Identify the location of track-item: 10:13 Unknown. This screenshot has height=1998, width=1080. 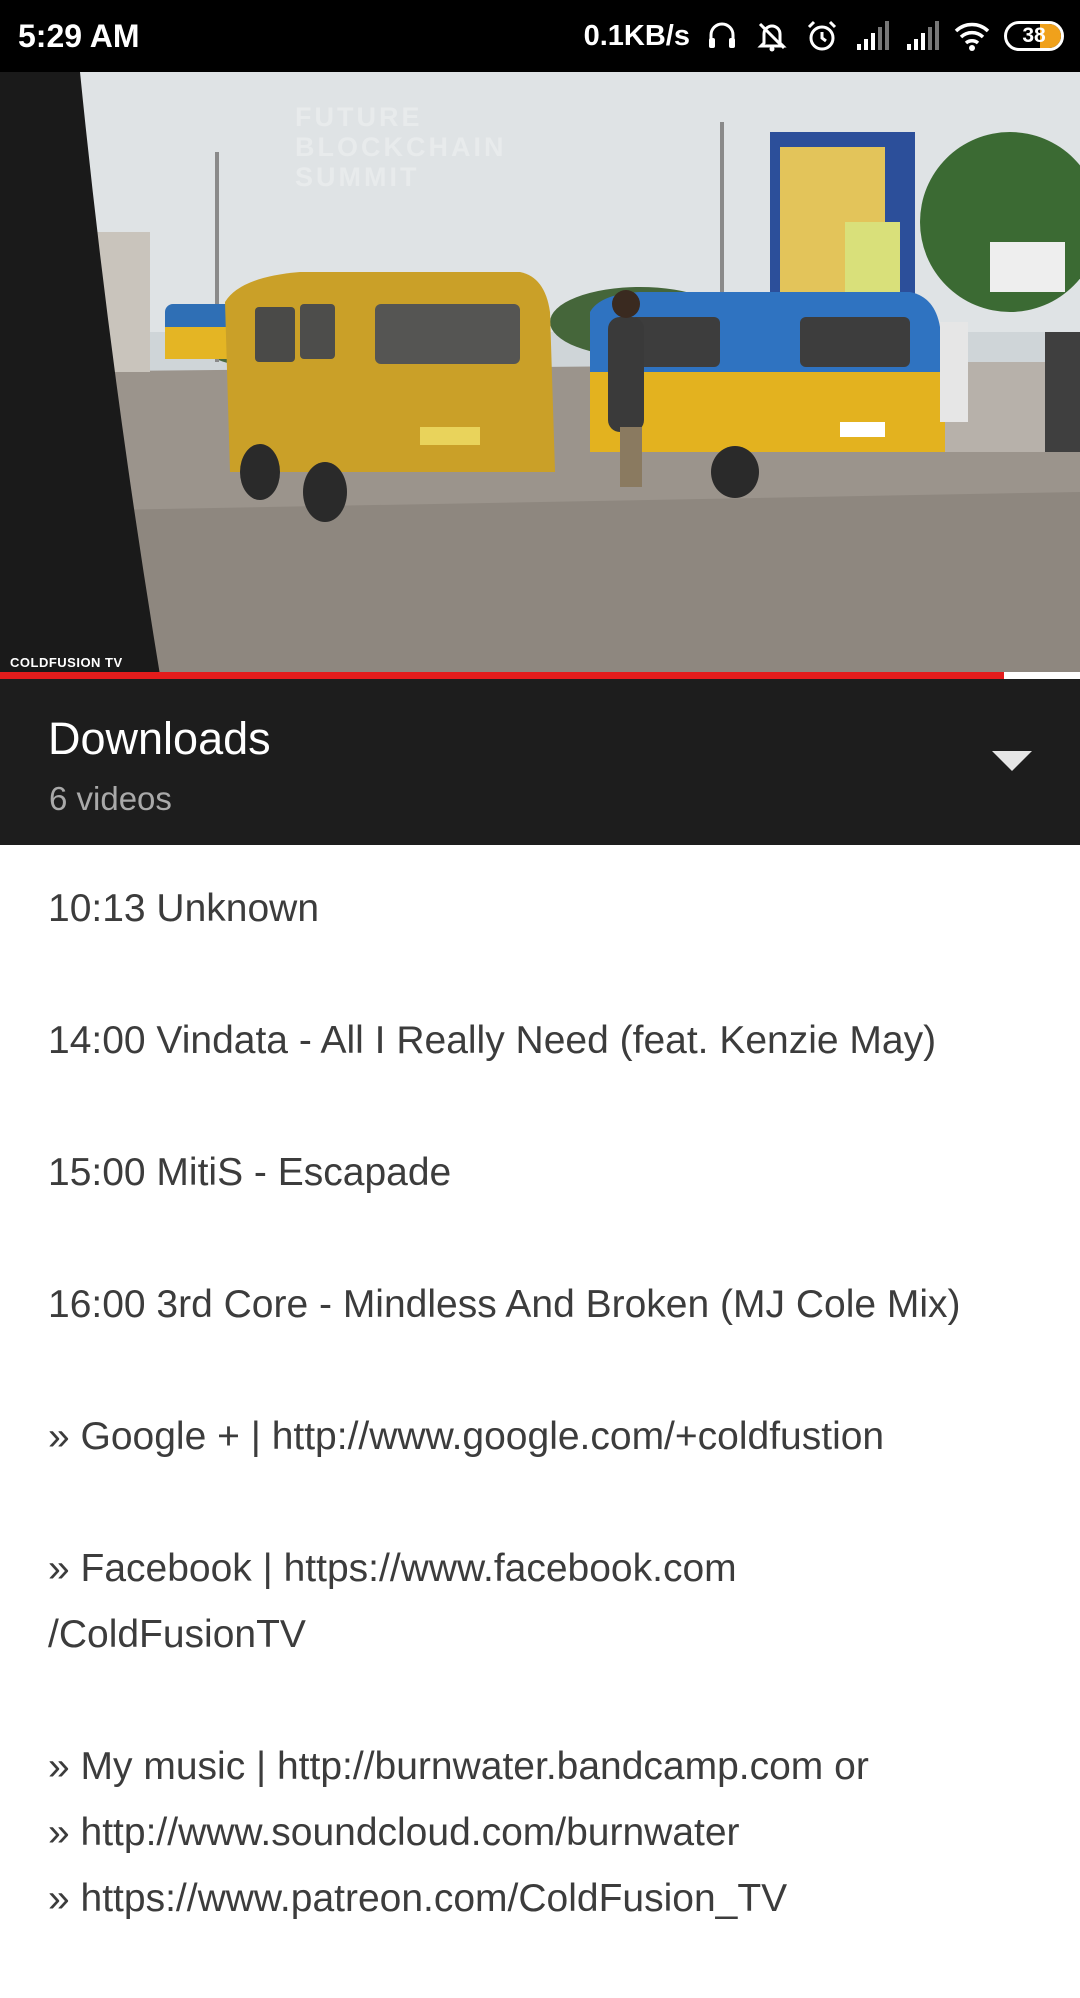
(548, 909).